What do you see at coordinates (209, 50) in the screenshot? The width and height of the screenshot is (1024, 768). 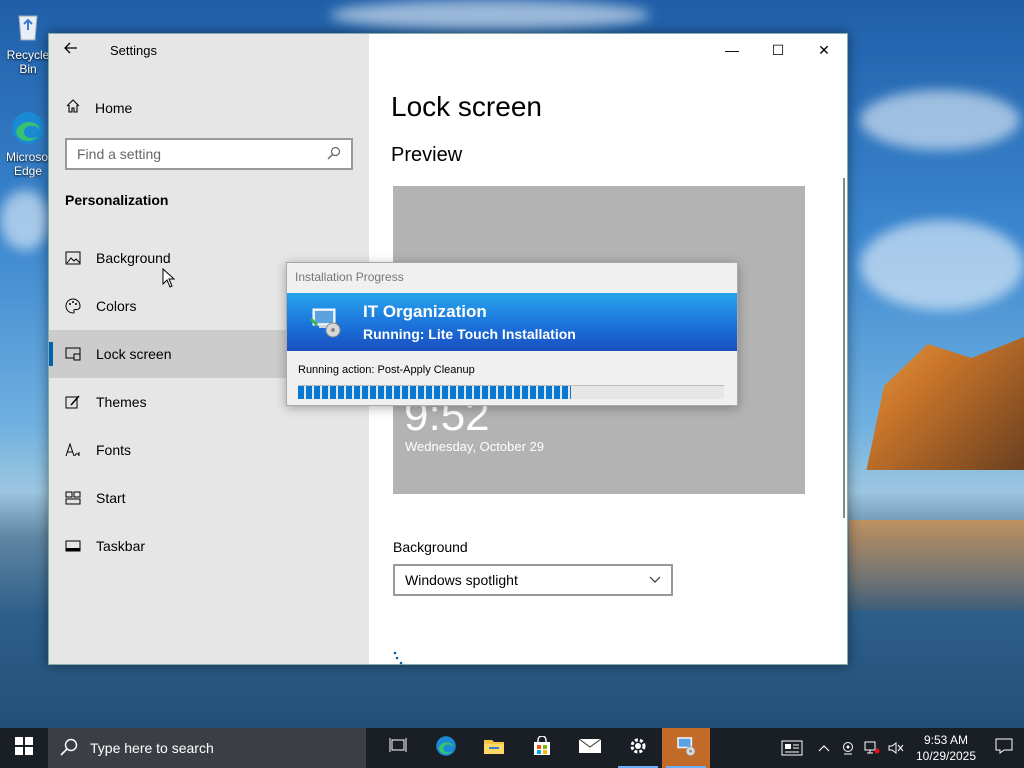 I see `title-bar: Settings` at bounding box center [209, 50].